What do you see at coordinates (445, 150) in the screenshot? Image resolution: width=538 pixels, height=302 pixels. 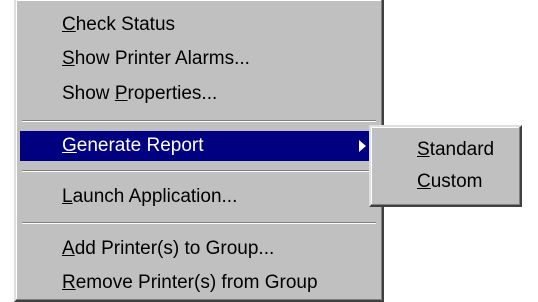 I see `submenu-item-standard: Standard` at bounding box center [445, 150].